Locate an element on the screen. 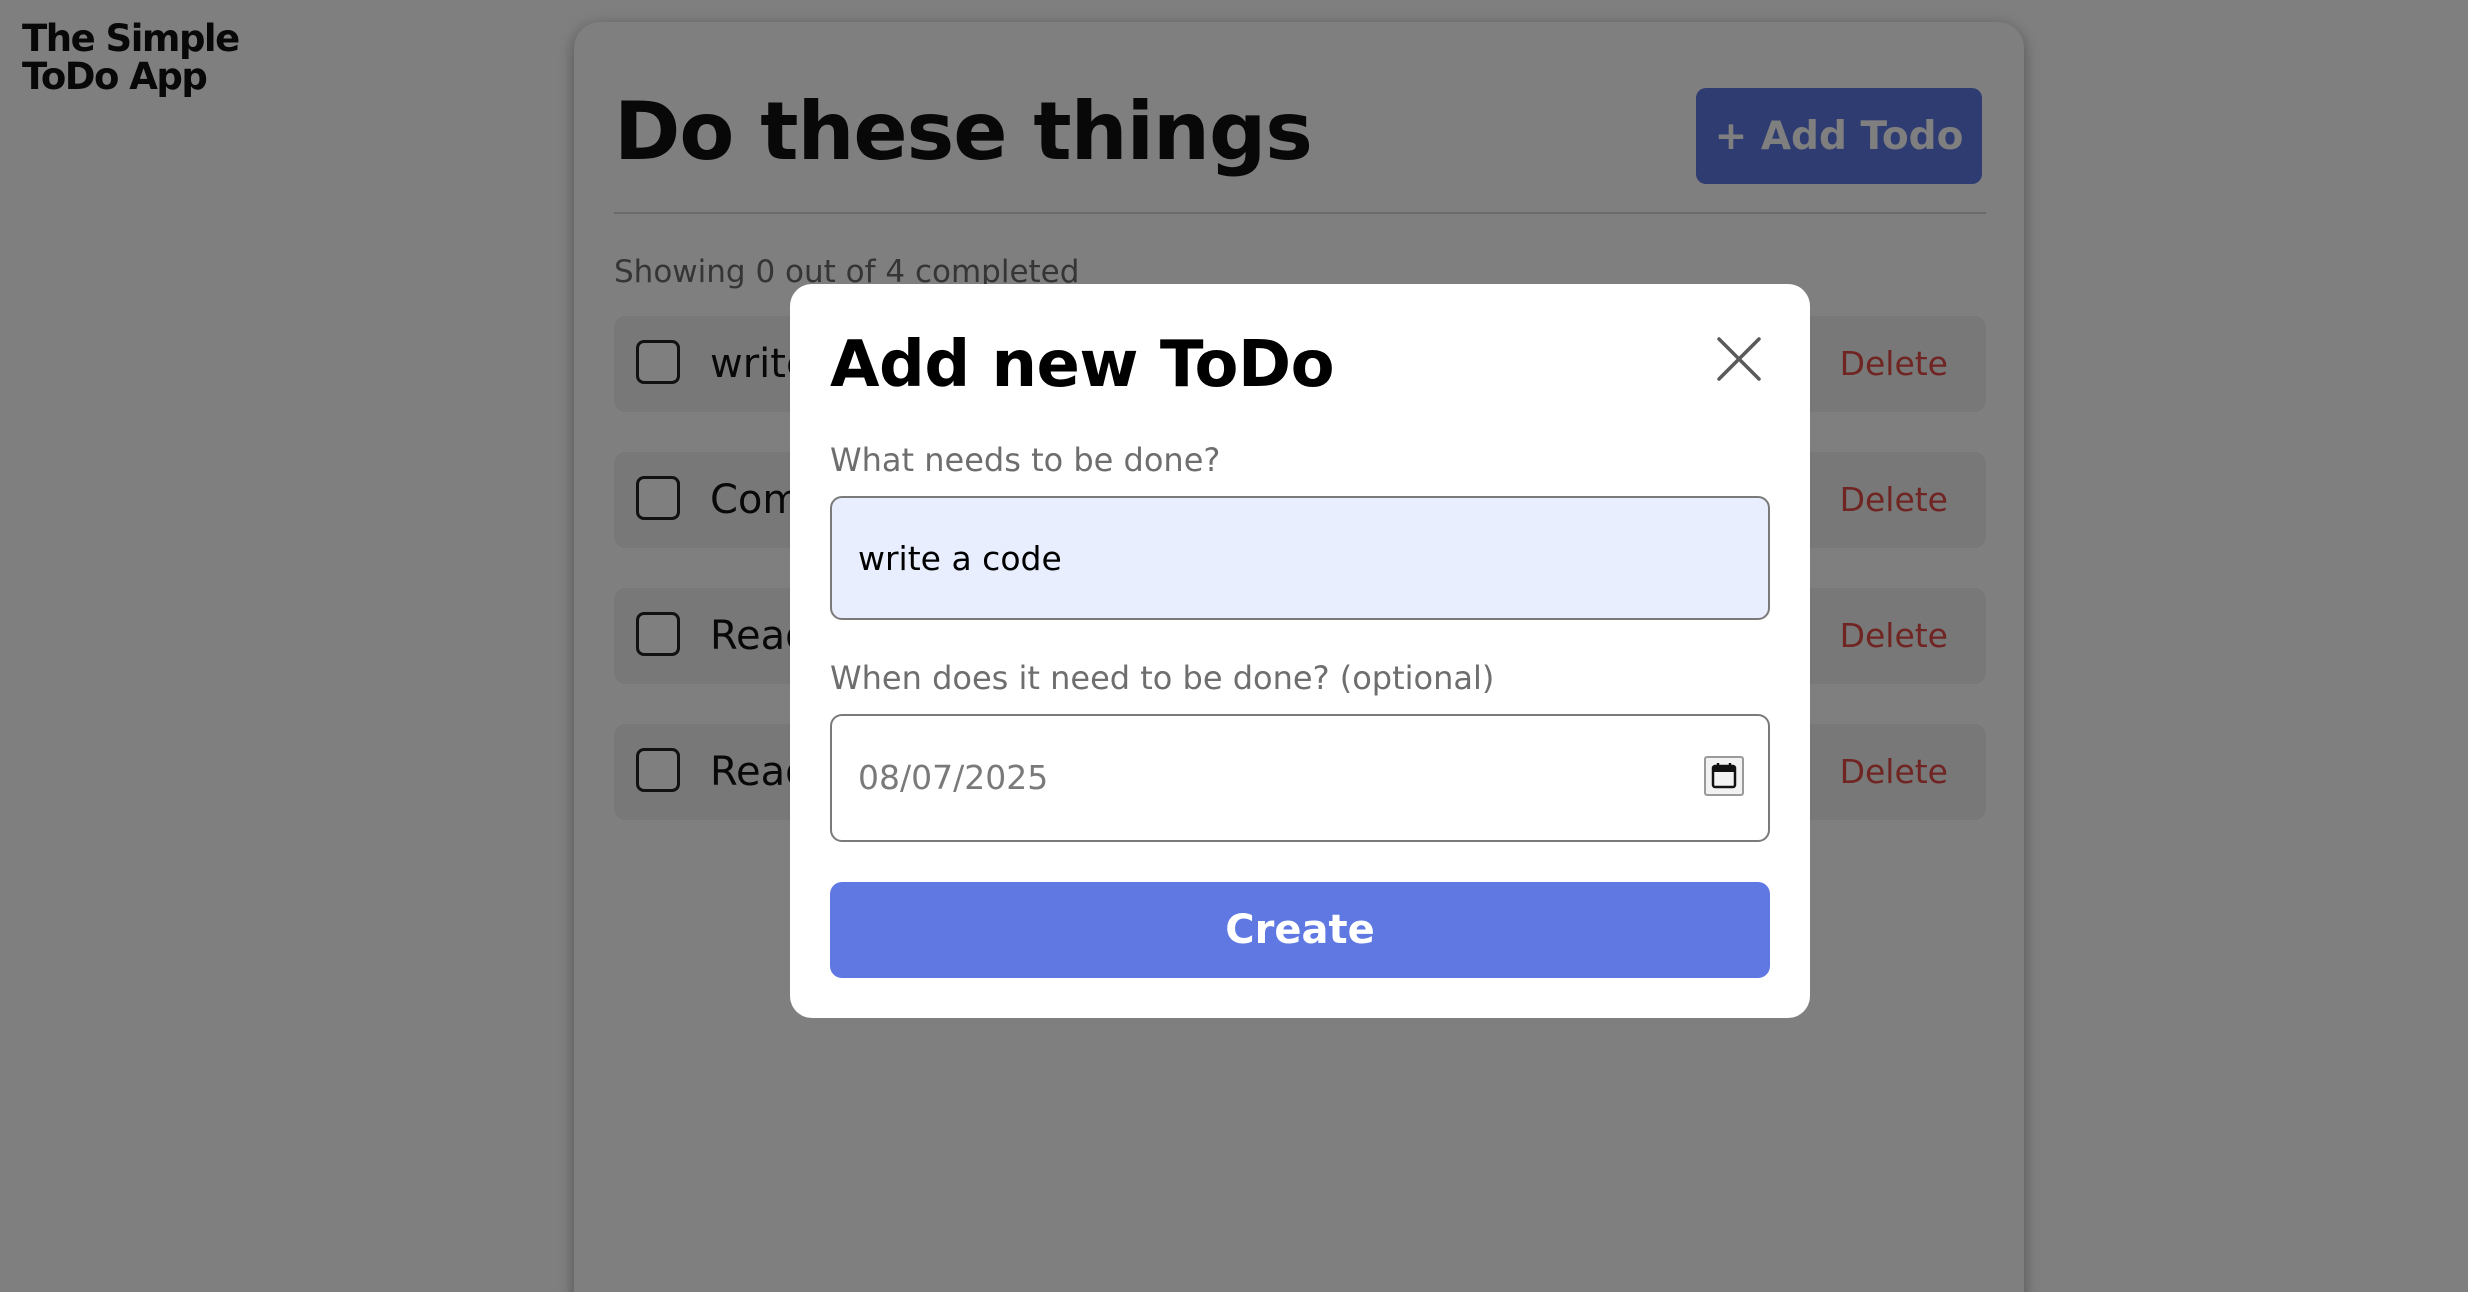 The image size is (2468, 1292). due-date-input: 08/07/2025 is located at coordinates (1300, 778).